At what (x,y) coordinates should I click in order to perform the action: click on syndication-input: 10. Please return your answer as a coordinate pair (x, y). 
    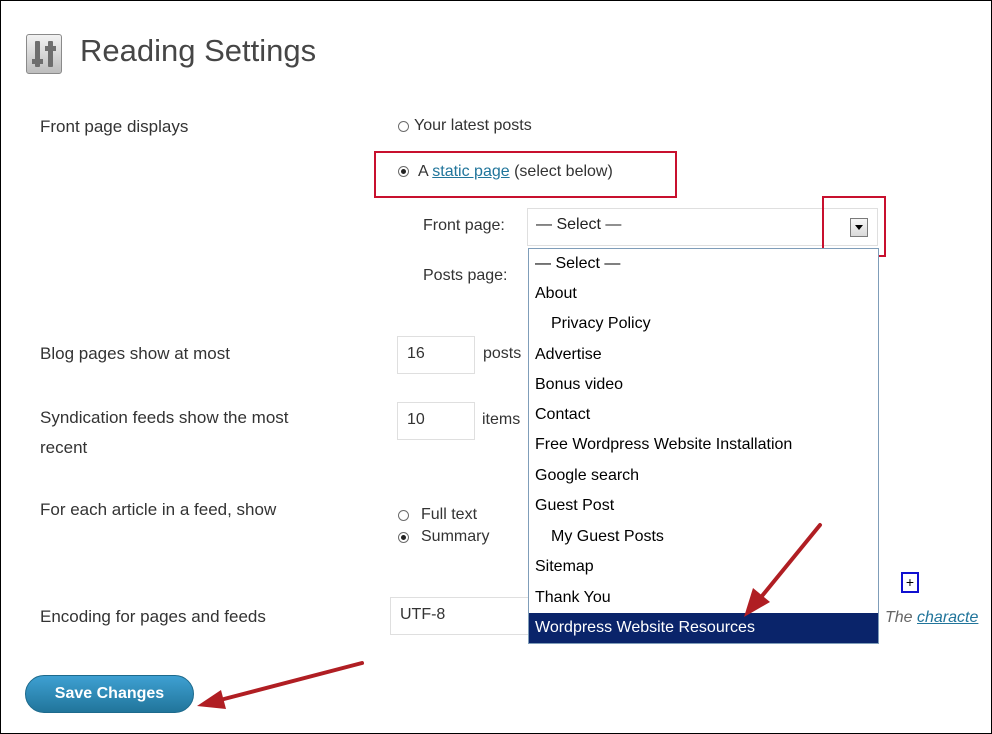
    Looking at the image, I should click on (436, 421).